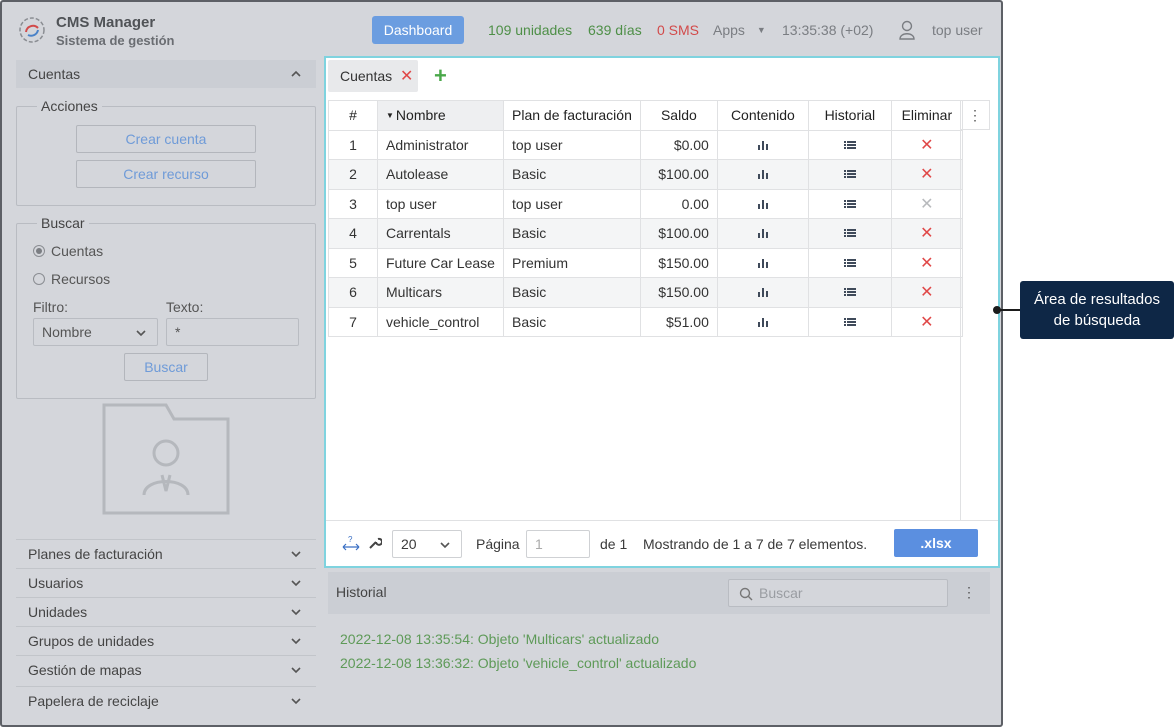 Image resolution: width=1176 pixels, height=727 pixels. Describe the element at coordinates (678, 115) in the screenshot. I see `column-header-balance: Saldo` at that location.